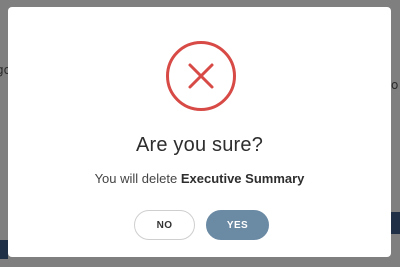  Describe the element at coordinates (395, 223) in the screenshot. I see `background-dark-block-right` at that location.